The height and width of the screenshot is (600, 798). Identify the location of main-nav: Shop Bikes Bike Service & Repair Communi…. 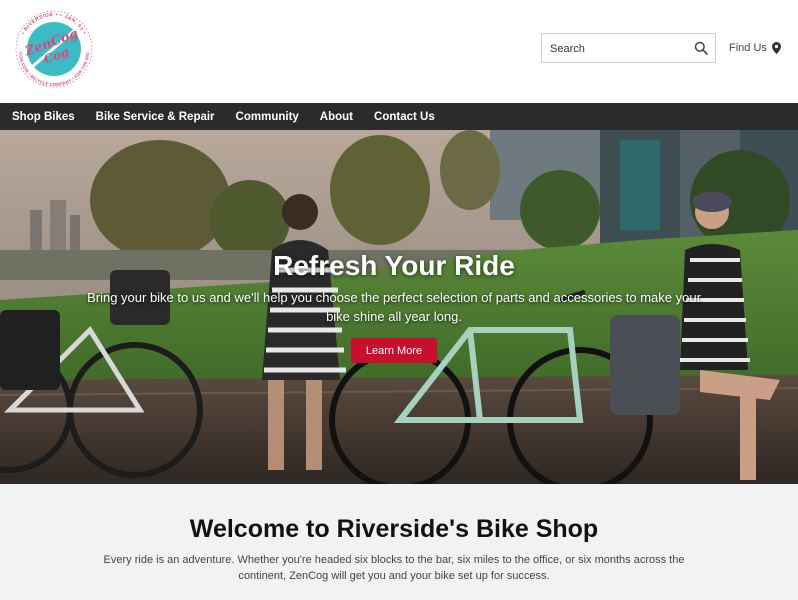
(399, 116).